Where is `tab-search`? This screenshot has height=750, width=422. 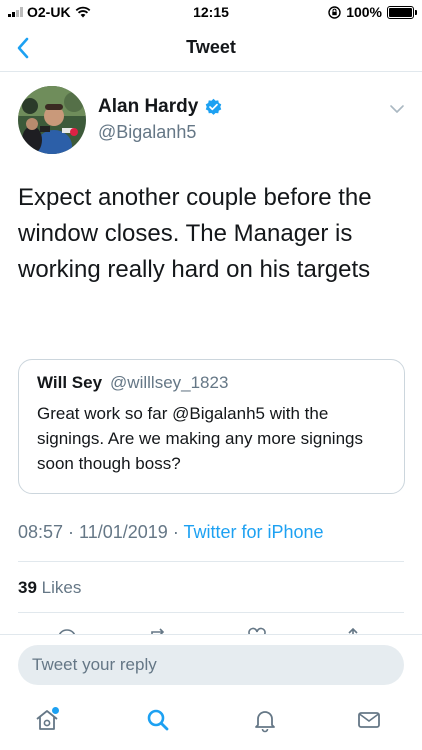
tab-search is located at coordinates (158, 720).